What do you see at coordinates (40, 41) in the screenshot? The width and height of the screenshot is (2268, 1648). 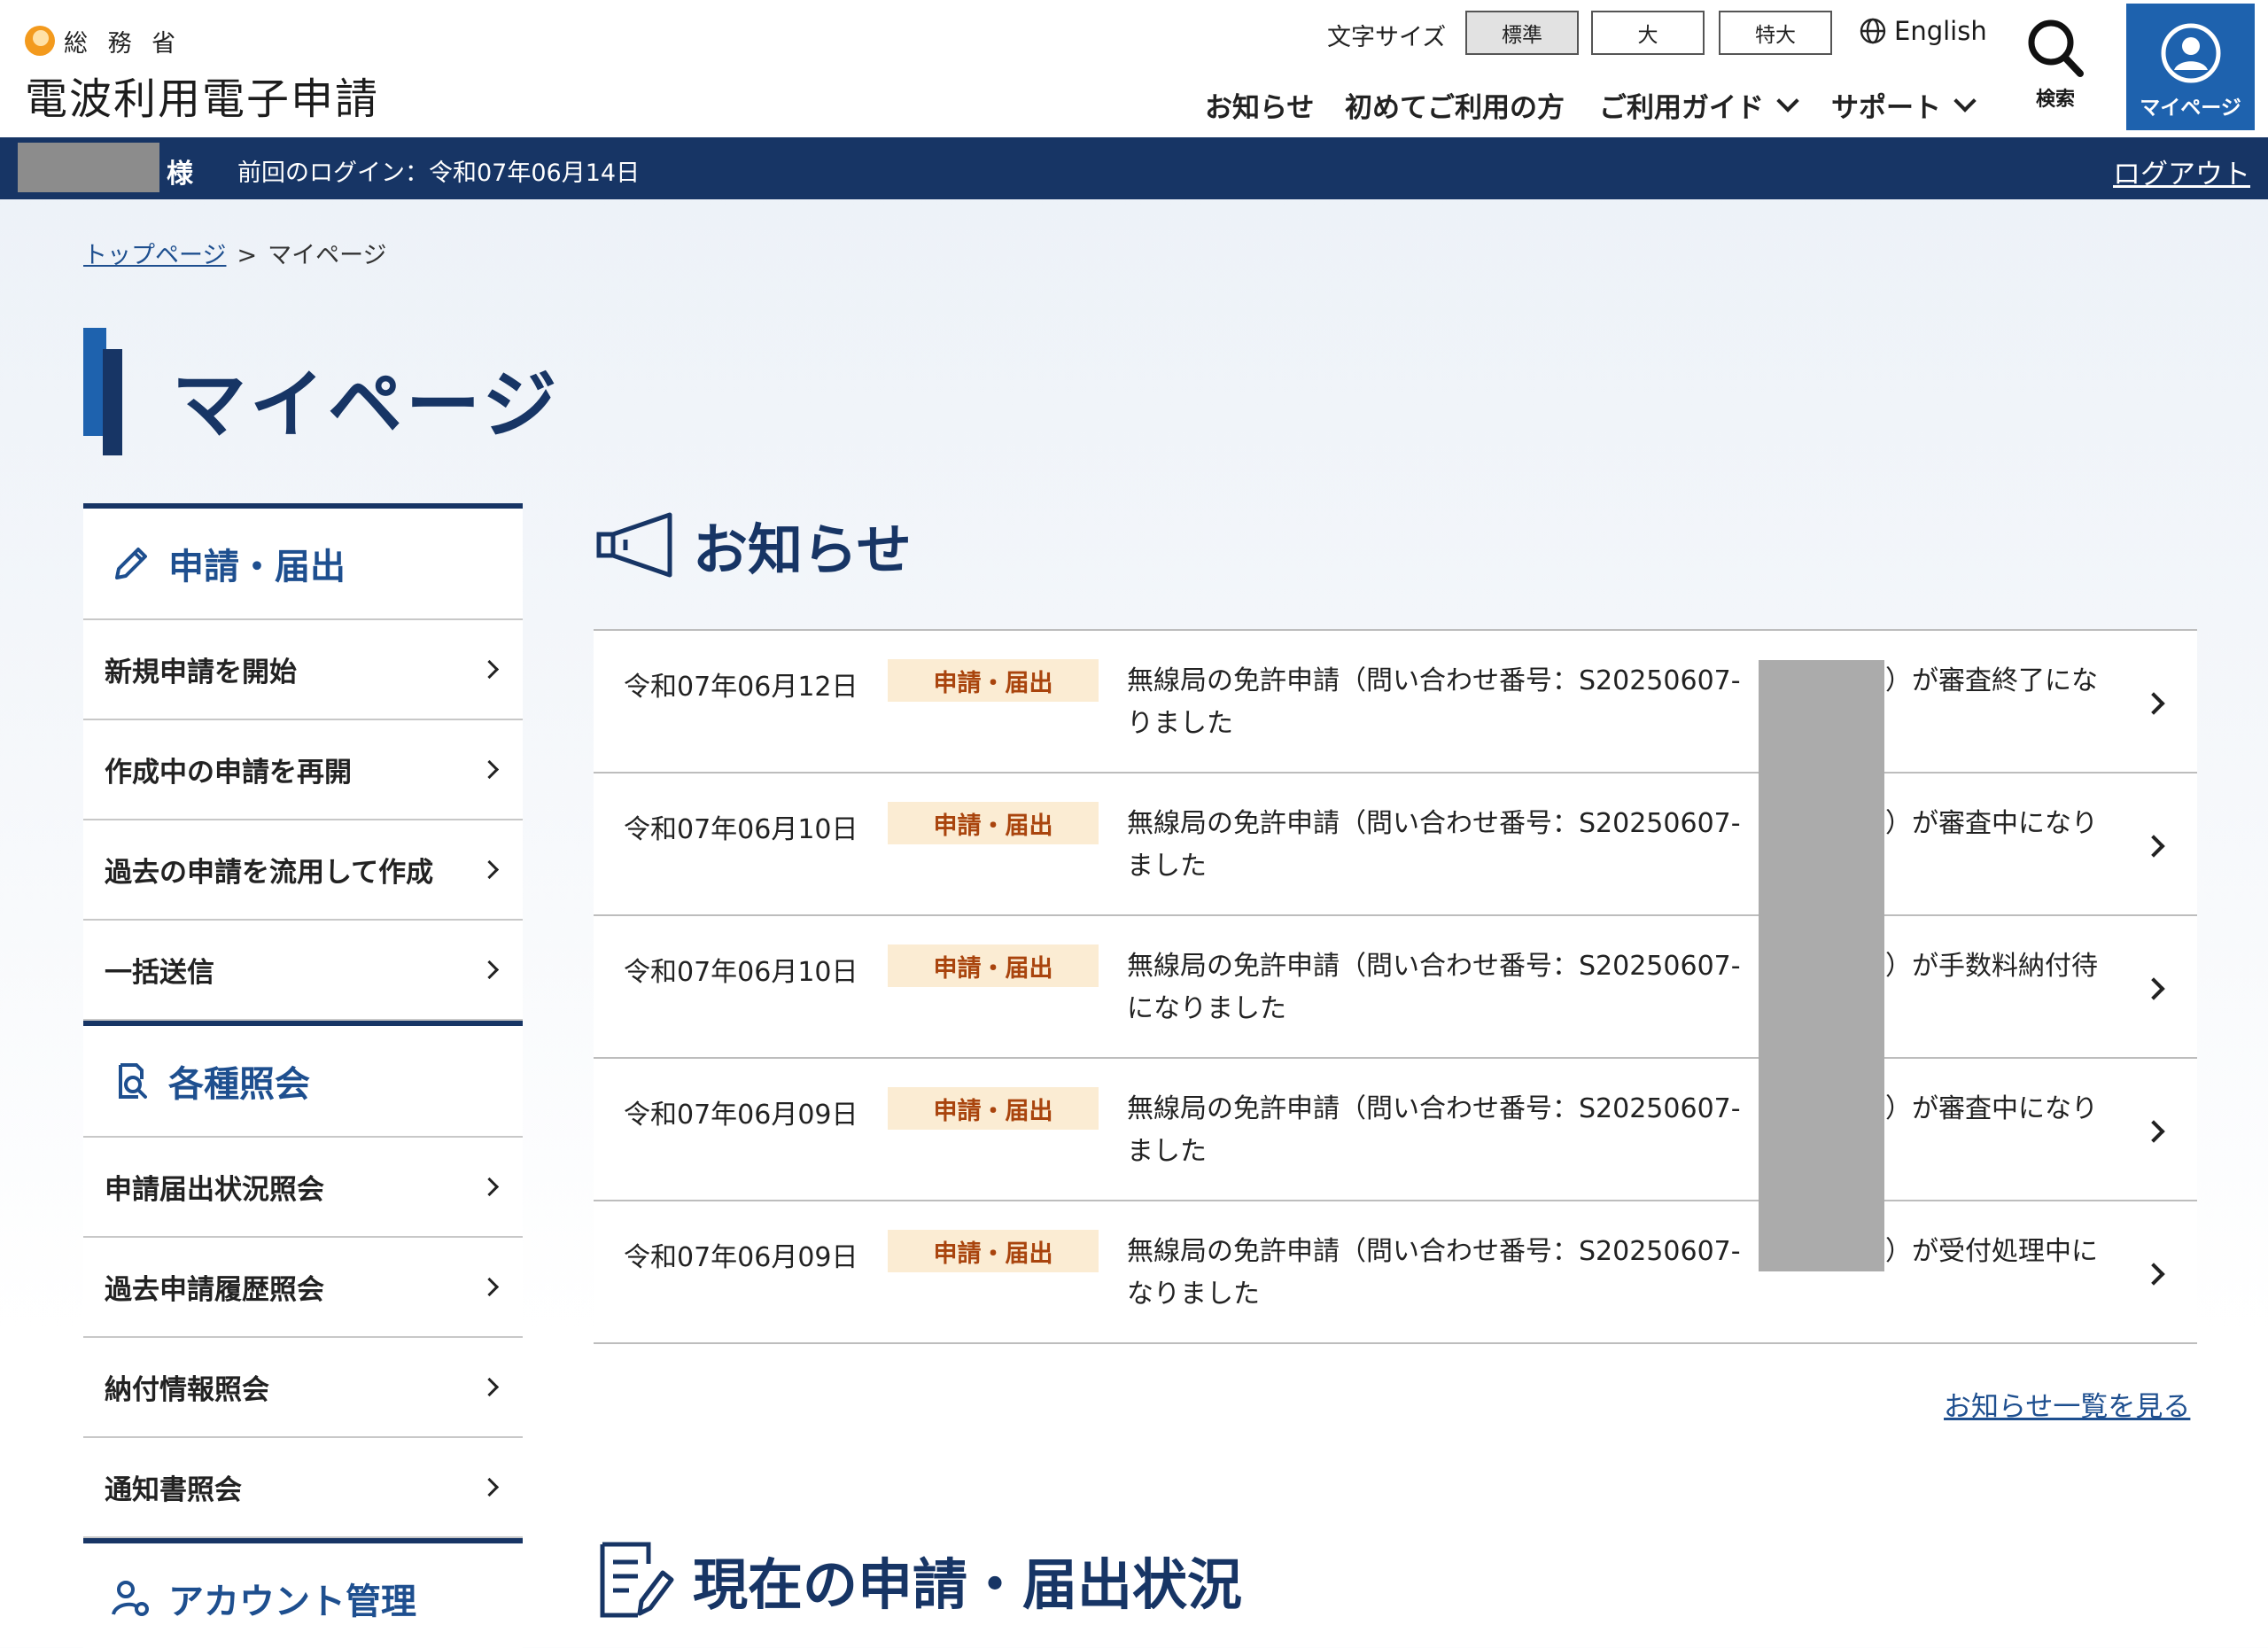 I see `ministry-emblem-icon` at bounding box center [40, 41].